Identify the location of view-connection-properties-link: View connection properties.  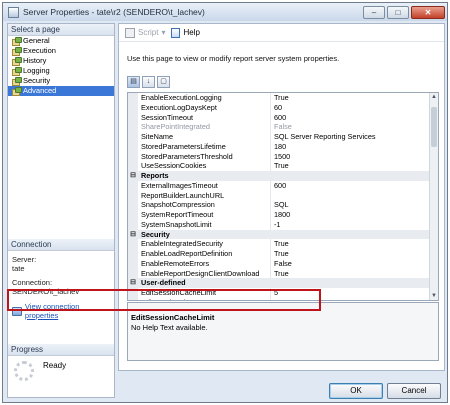
(69, 311).